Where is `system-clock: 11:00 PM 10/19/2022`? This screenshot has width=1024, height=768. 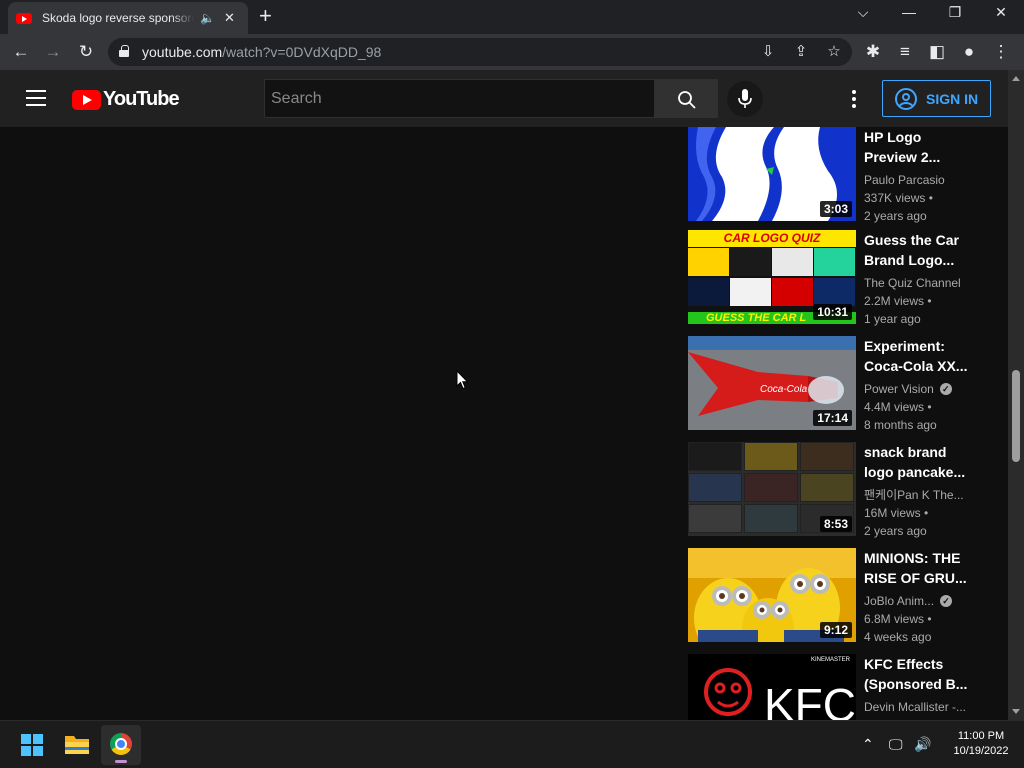 system-clock: 11:00 PM 10/19/2022 is located at coordinates (981, 744).